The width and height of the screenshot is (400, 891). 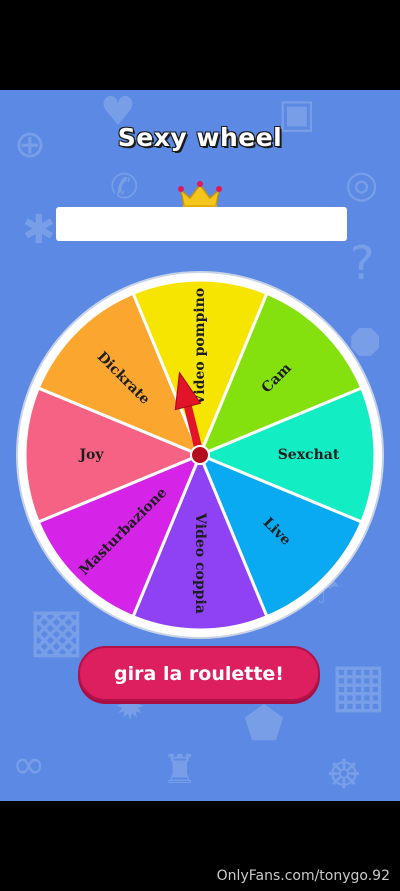 What do you see at coordinates (199, 673) in the screenshot?
I see `spin-button: gira la roulette!` at bounding box center [199, 673].